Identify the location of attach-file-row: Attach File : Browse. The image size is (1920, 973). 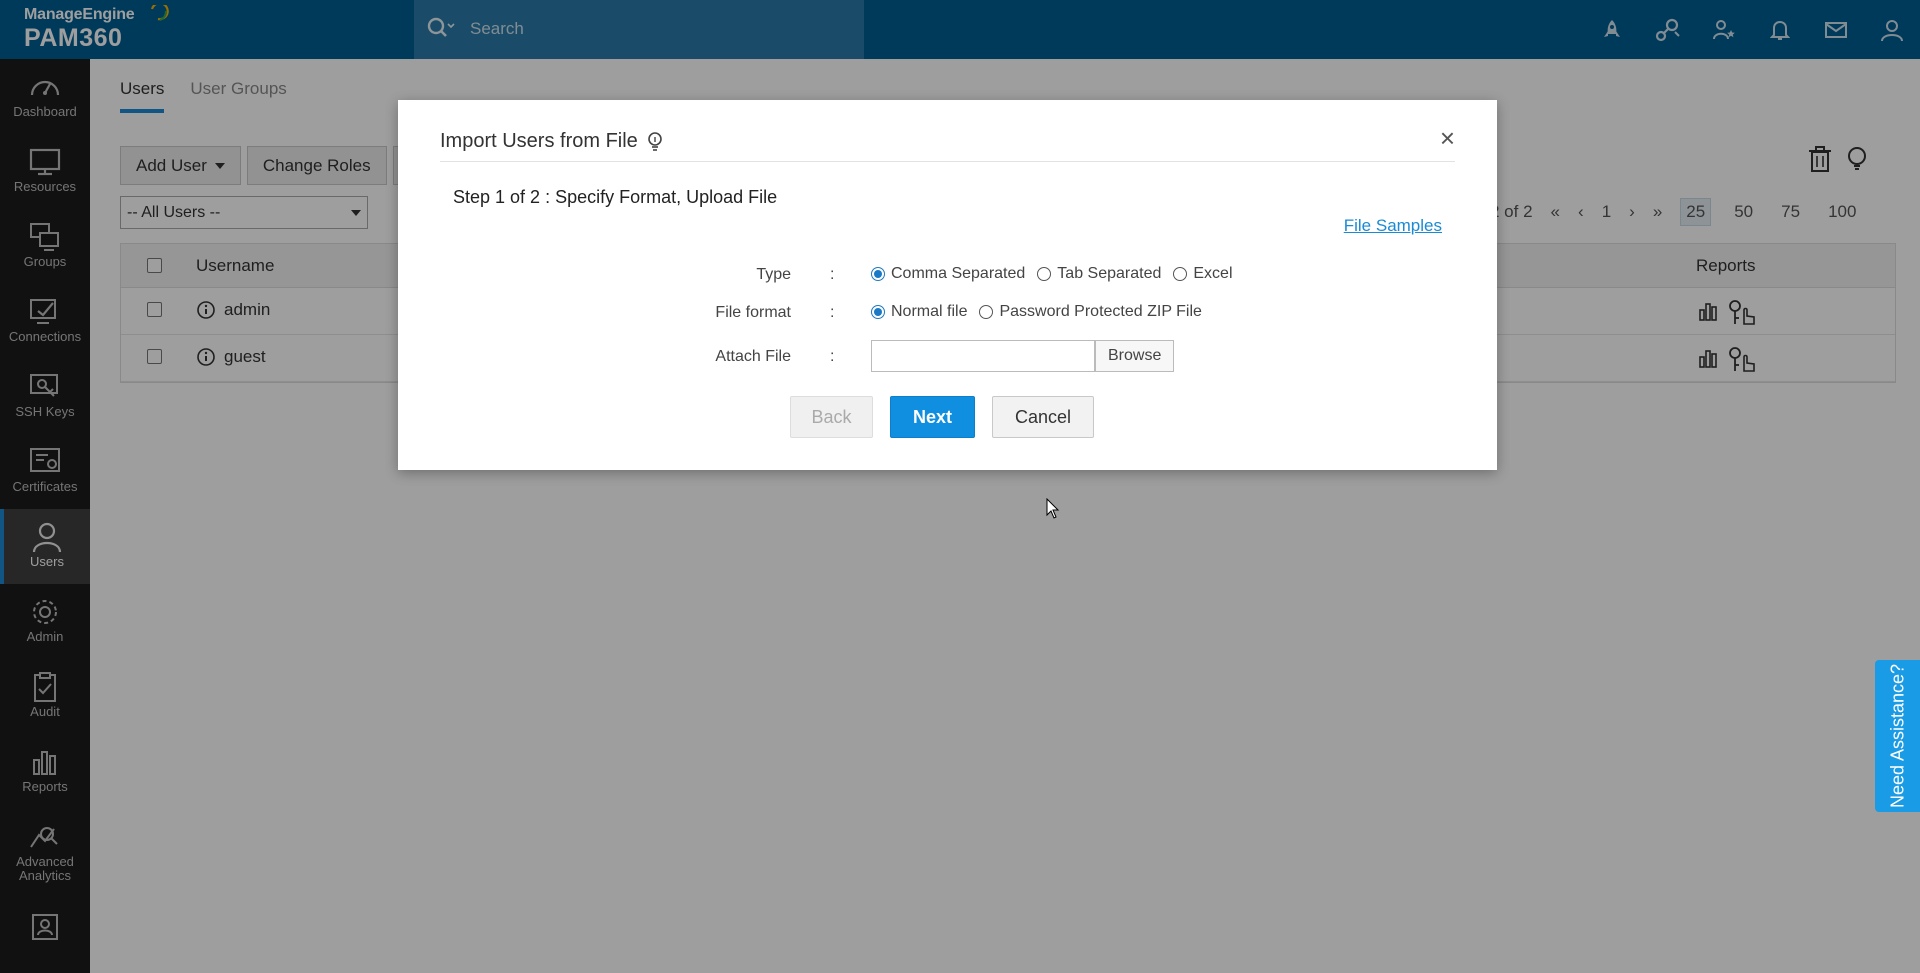
(947, 357).